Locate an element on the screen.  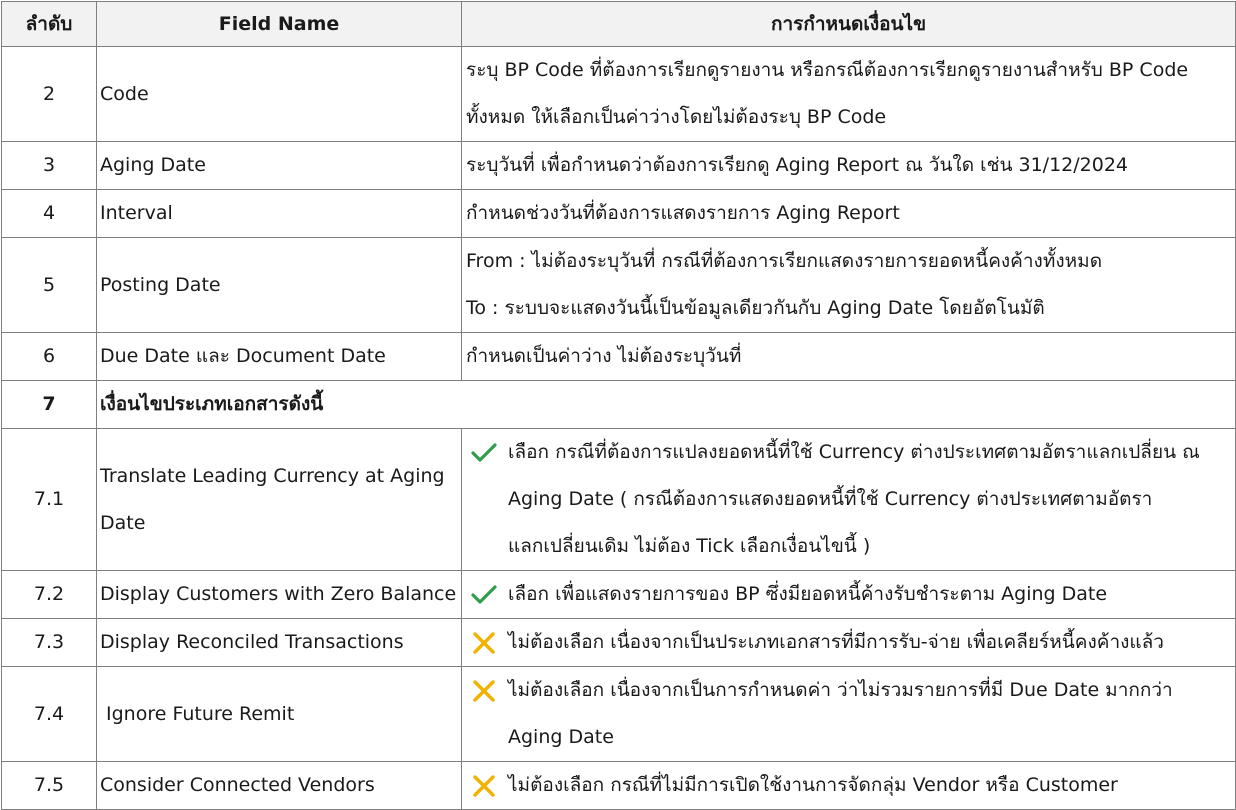
section-row: 7 เงื่อนไขประเภทเอกสารดังนี้ is located at coordinates (618, 404).